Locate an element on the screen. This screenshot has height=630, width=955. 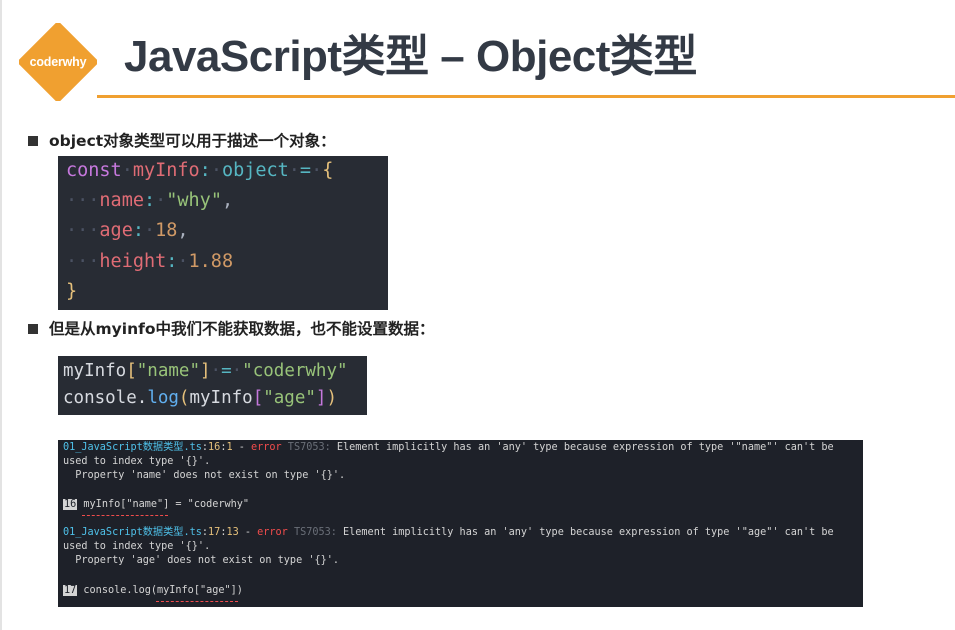
coderwhy-logo: coderwhy is located at coordinates (58, 62).